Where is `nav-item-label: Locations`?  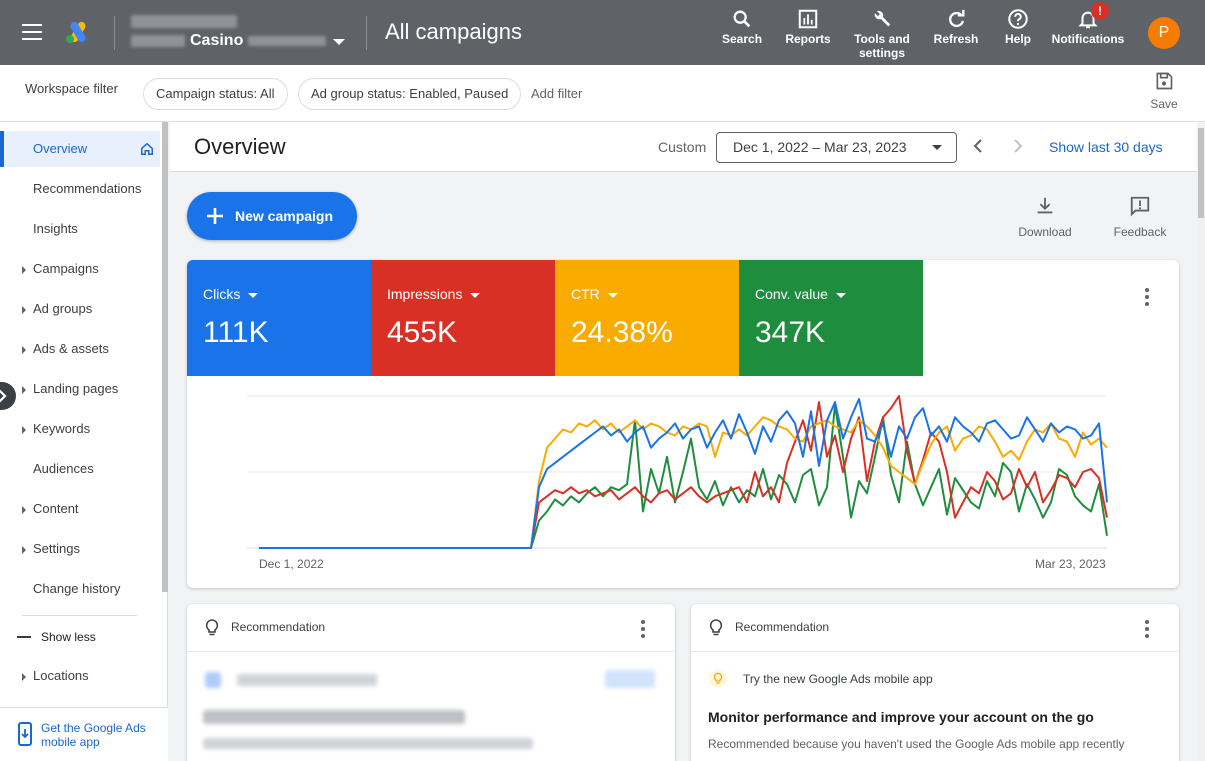
nav-item-label: Locations is located at coordinates (61, 675).